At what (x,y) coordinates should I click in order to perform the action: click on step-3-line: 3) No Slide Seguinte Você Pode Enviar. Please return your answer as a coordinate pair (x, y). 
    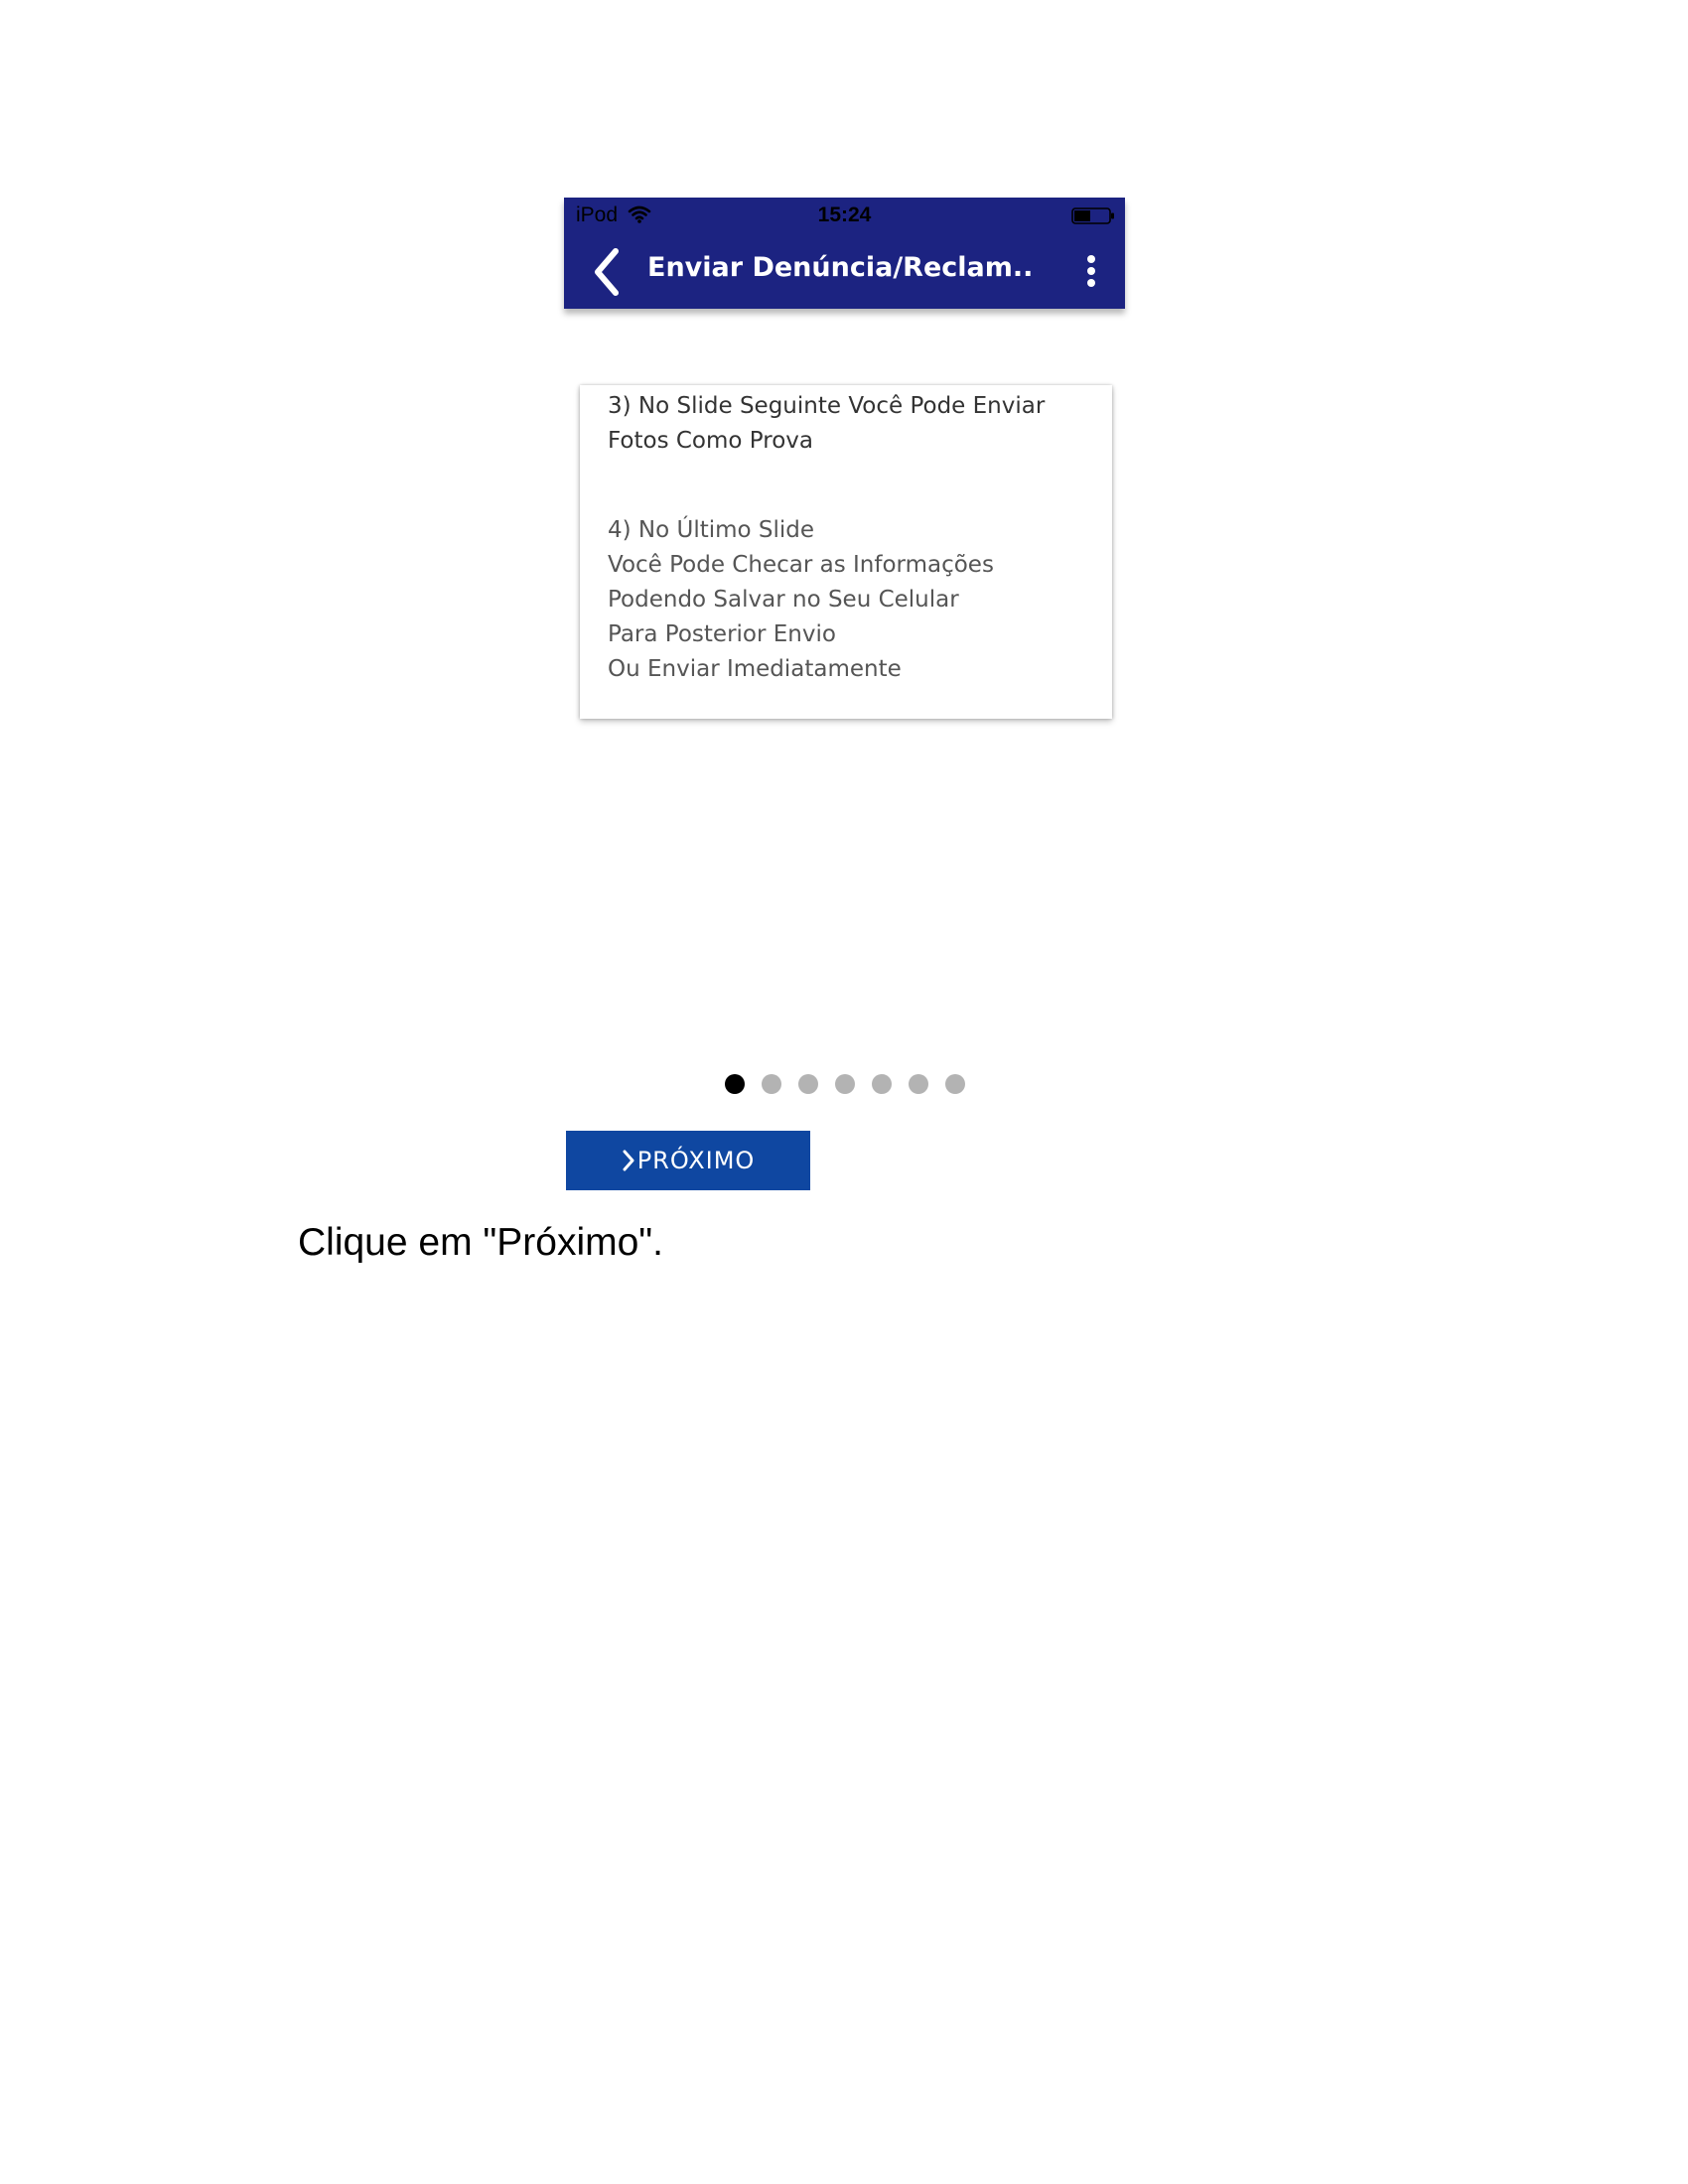
    Looking at the image, I should click on (827, 406).